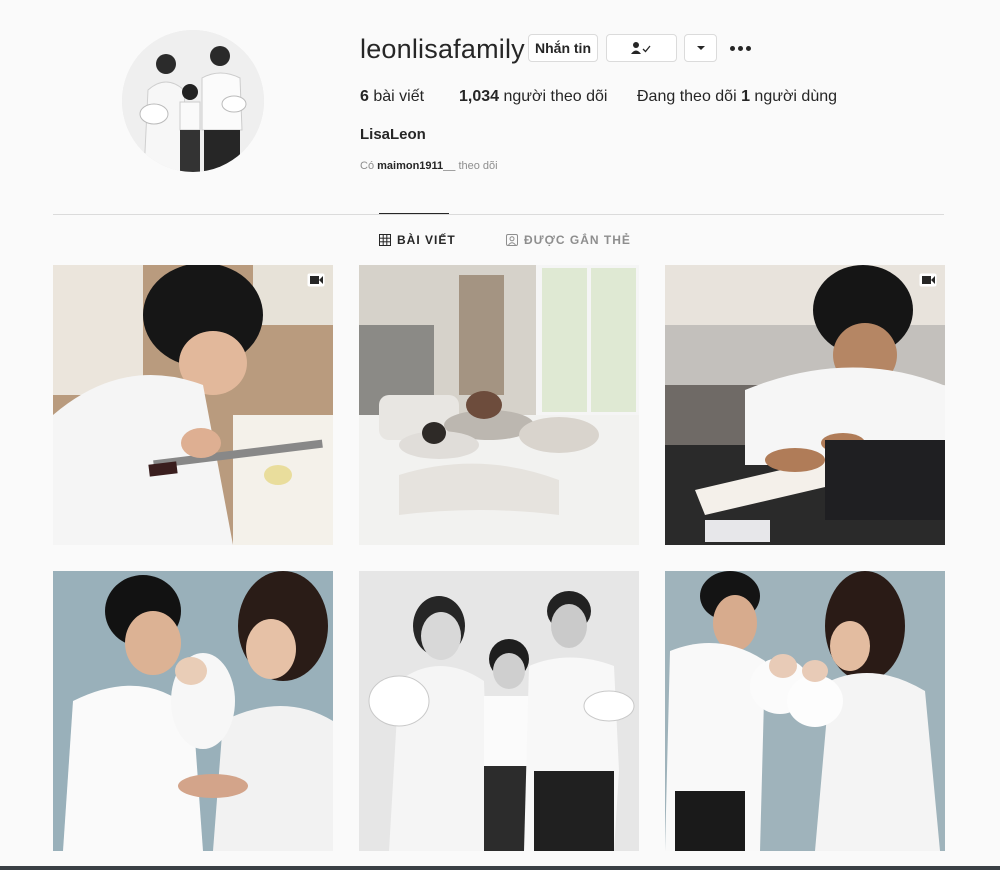 The width and height of the screenshot is (1000, 870). Describe the element at coordinates (499, 405) in the screenshot. I see `post-family-resting-on-bed` at that location.